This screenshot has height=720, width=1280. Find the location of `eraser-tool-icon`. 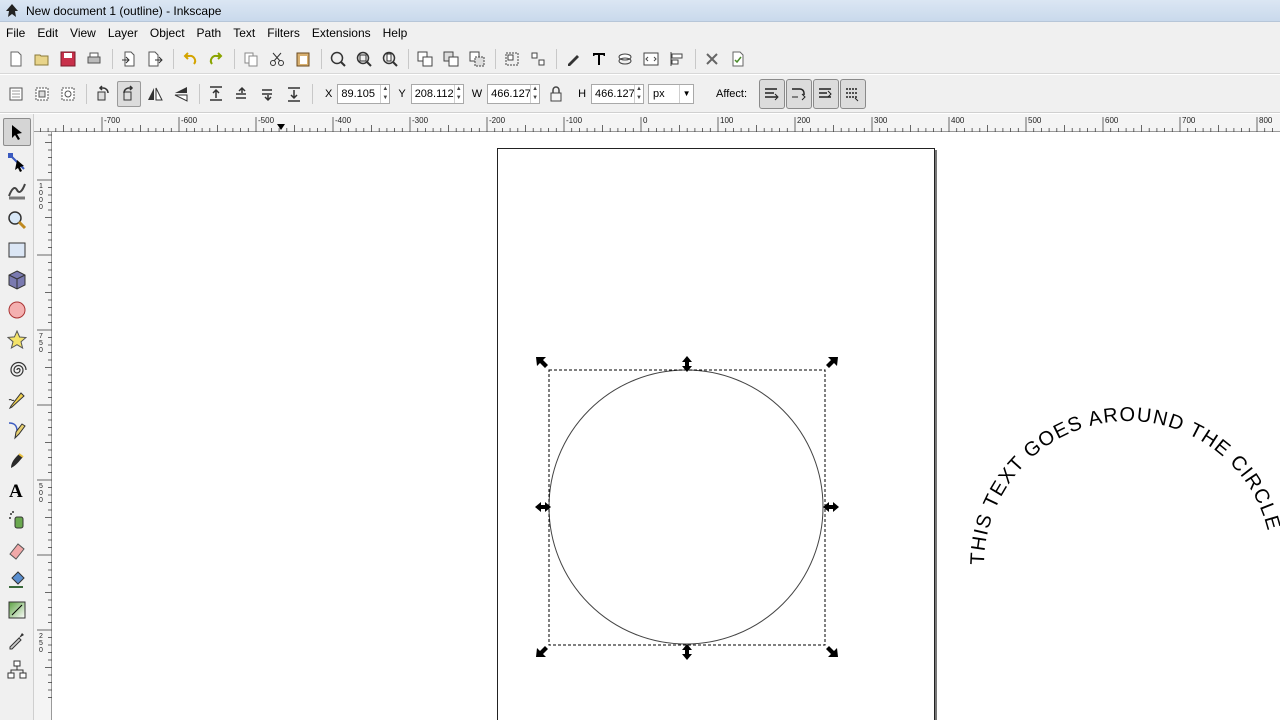

eraser-tool-icon is located at coordinates (17, 550).